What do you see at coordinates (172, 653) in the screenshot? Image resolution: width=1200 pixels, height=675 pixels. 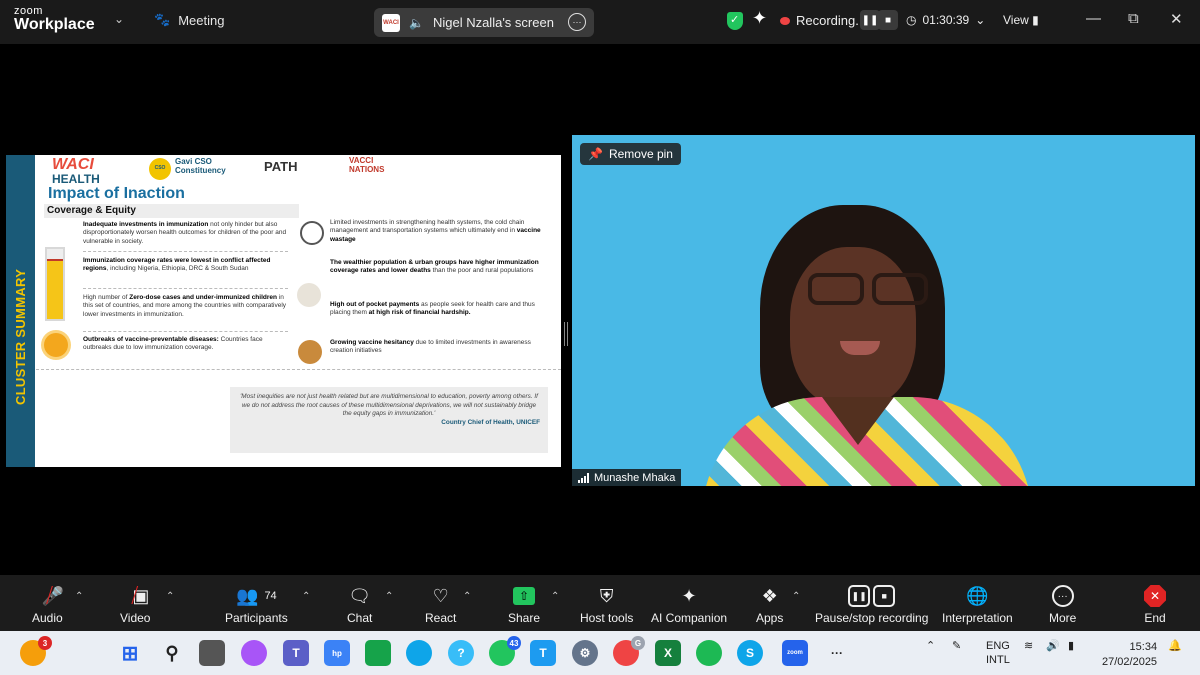 I see `search-icon: ⚲` at bounding box center [172, 653].